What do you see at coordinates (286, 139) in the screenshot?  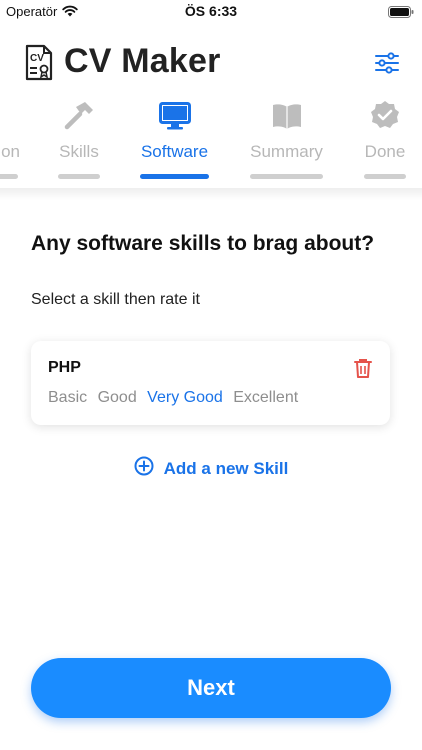 I see `tab-summary: Summary` at bounding box center [286, 139].